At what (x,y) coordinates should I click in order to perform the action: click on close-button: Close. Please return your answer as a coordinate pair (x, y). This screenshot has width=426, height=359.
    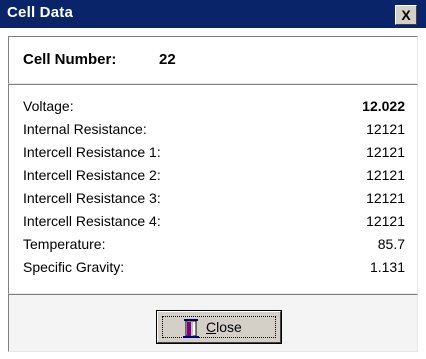
    Looking at the image, I should click on (219, 327).